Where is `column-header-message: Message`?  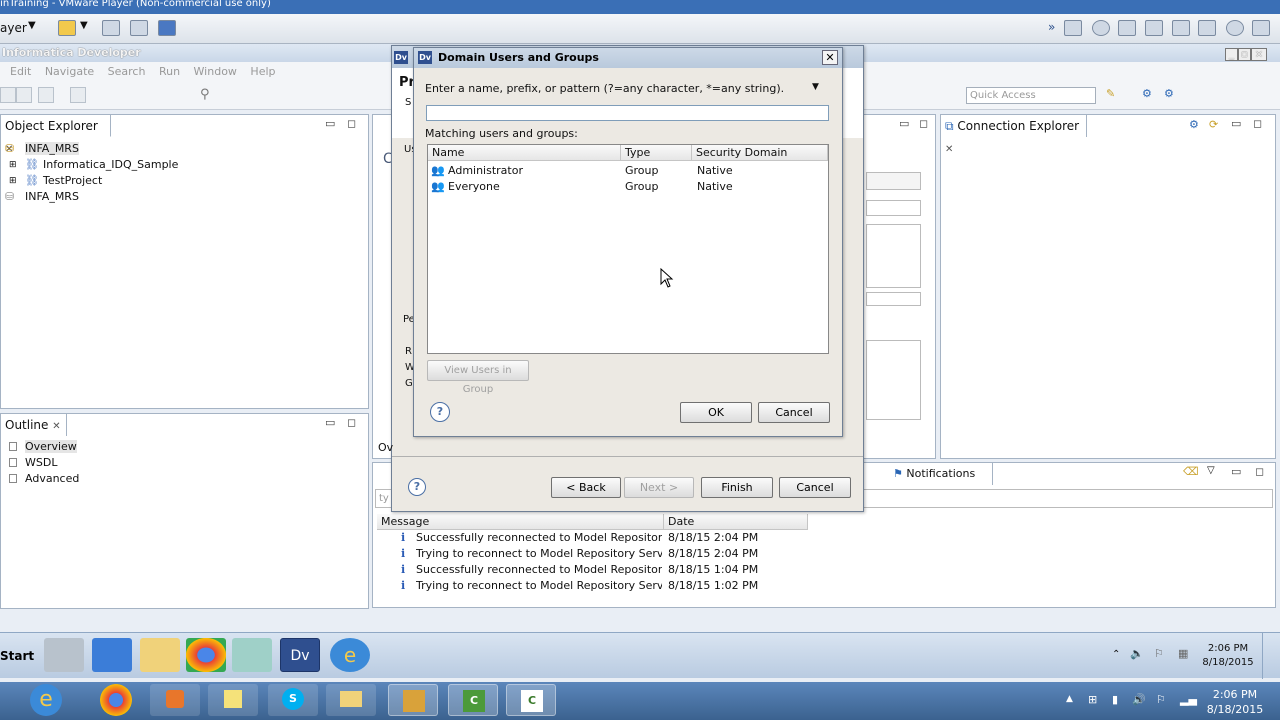
column-header-message: Message is located at coordinates (520, 522).